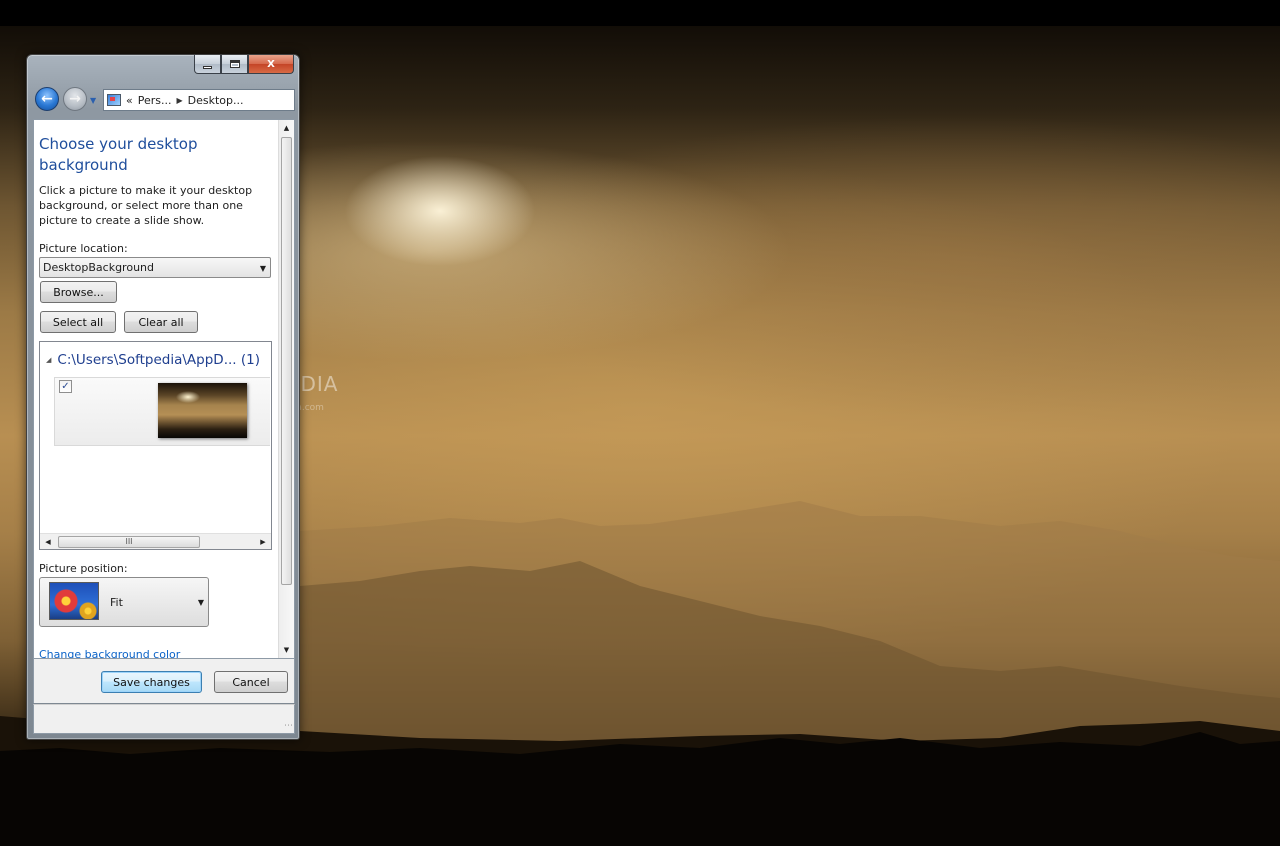 The image size is (1280, 846). I want to click on dialog-footer: Save changes Cancel, so click(164, 681).